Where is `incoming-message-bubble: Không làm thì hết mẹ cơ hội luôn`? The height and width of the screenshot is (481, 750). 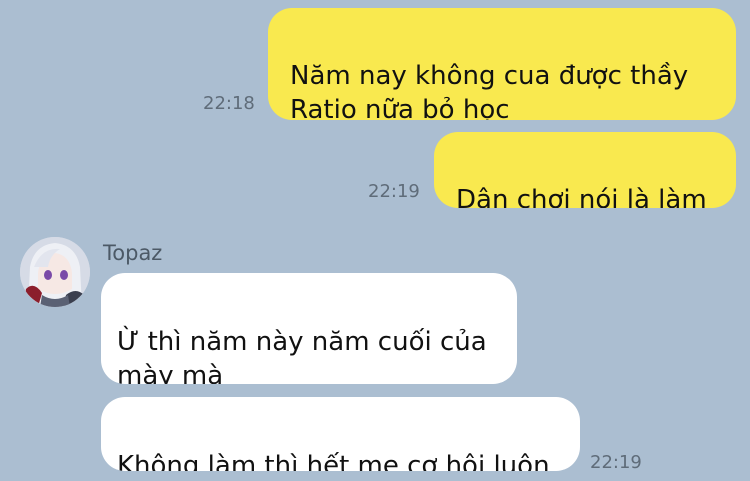 incoming-message-bubble: Không làm thì hết mẹ cơ hội luôn is located at coordinates (340, 434).